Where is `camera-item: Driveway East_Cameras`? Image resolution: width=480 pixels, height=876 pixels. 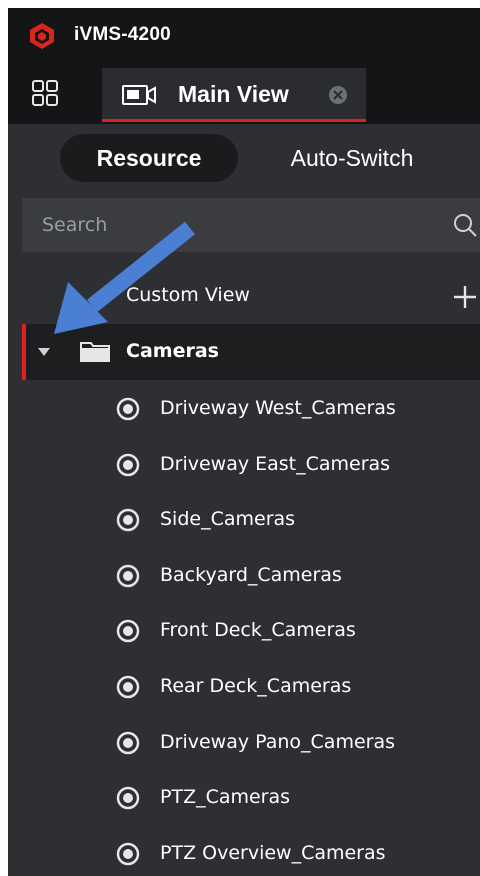 camera-item: Driveway East_Cameras is located at coordinates (244, 464).